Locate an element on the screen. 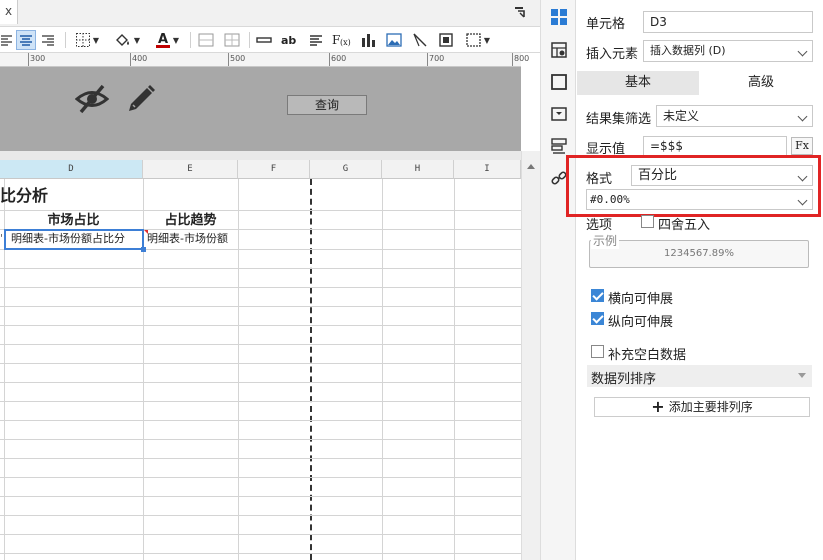  format-label: 格式 is located at coordinates (599, 179).